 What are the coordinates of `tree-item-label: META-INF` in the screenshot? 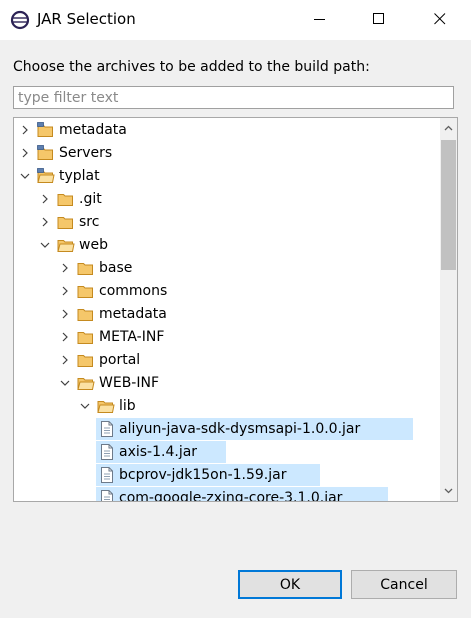 It's located at (132, 337).